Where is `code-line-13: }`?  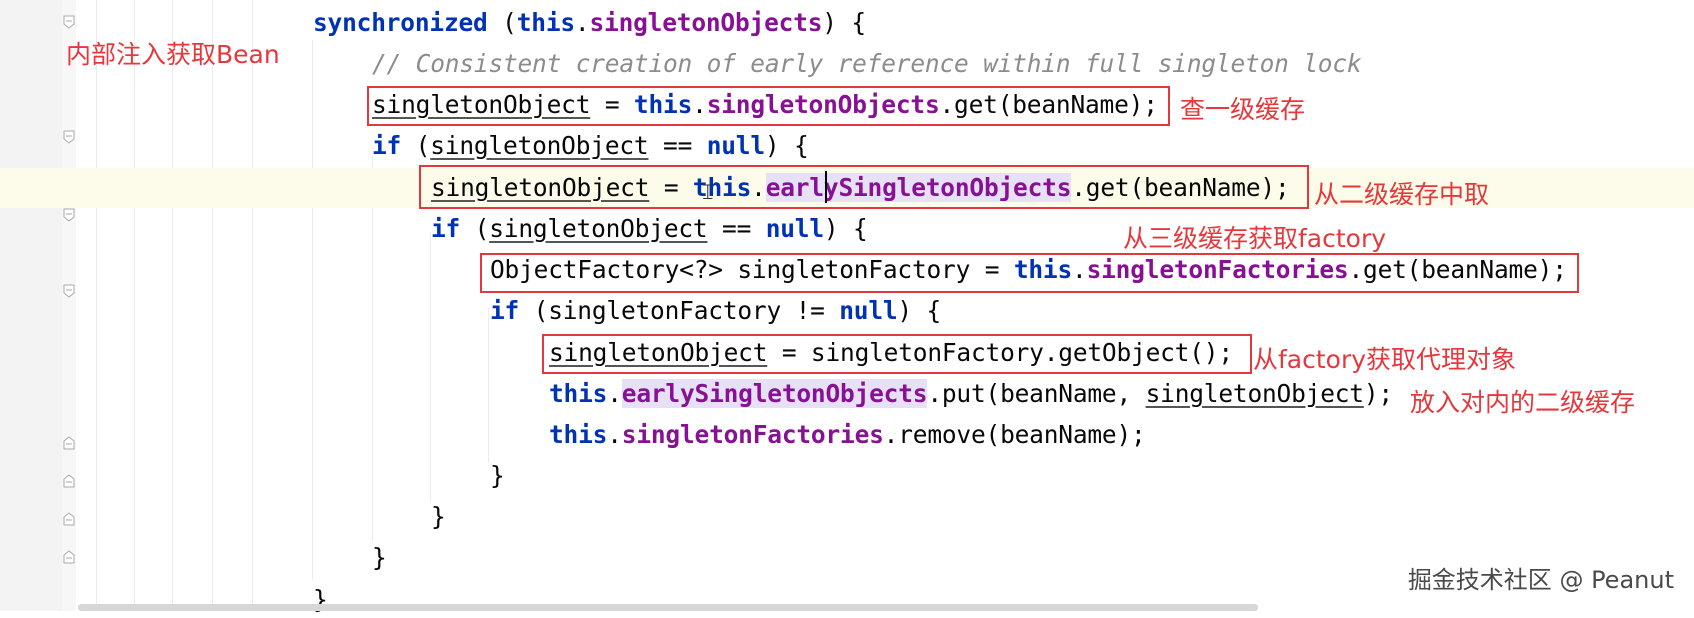 code-line-13: } is located at coordinates (438, 517).